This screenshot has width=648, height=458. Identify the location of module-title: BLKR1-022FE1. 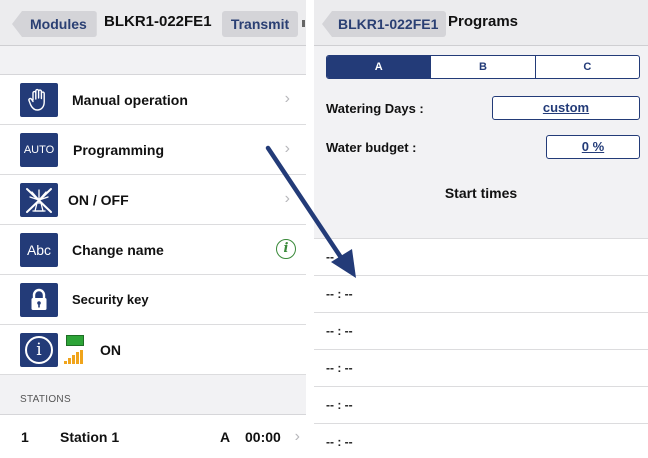
(158, 21).